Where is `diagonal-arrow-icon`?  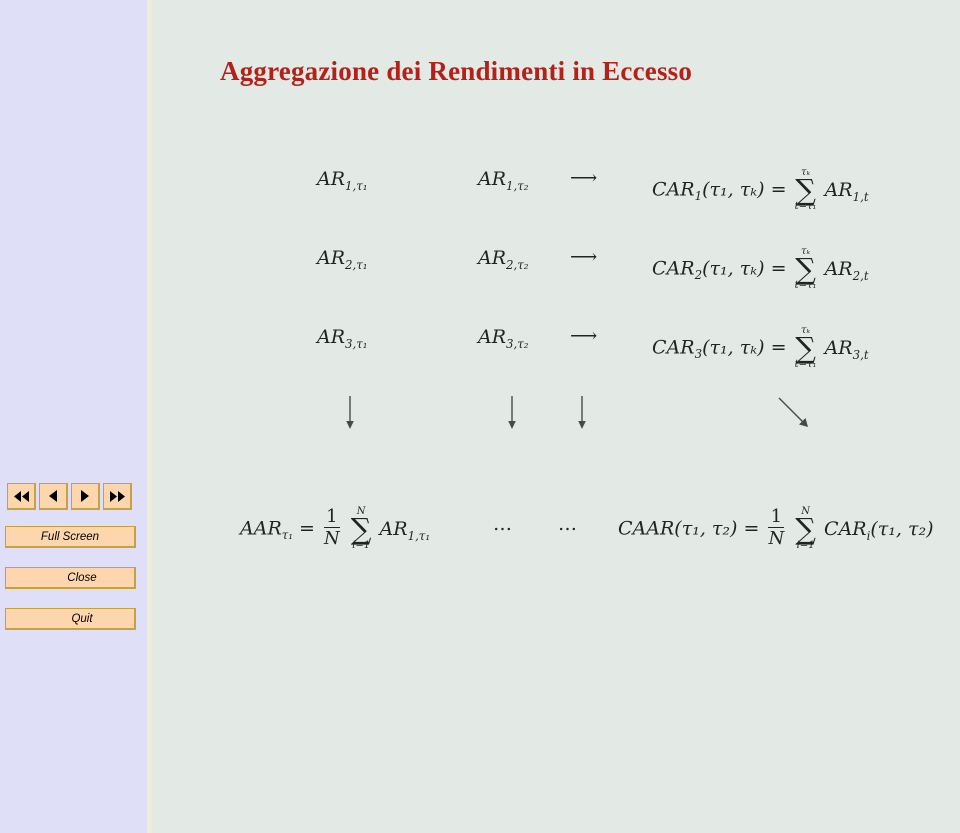 diagonal-arrow-icon is located at coordinates (794, 415).